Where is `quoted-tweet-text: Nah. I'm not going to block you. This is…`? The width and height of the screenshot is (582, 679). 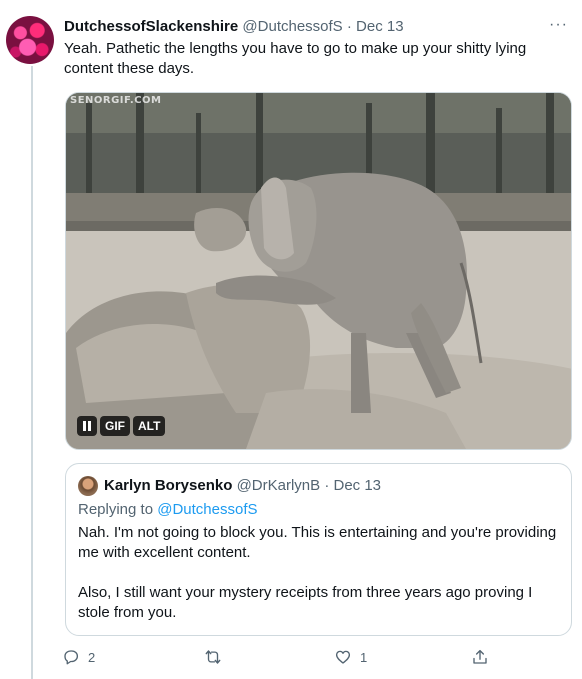
quoted-tweet-text: Nah. I'm not going to block you. This is… is located at coordinates (320, 573).